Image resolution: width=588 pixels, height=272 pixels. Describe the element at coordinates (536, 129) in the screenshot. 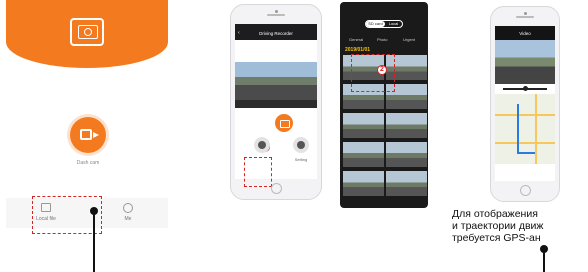

I see `map-road` at that location.